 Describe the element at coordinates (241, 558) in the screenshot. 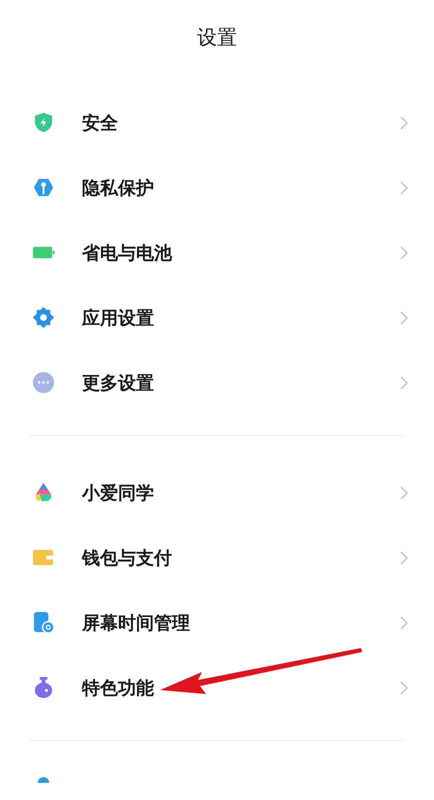

I see `menu-item-label: 钱包与支付` at that location.